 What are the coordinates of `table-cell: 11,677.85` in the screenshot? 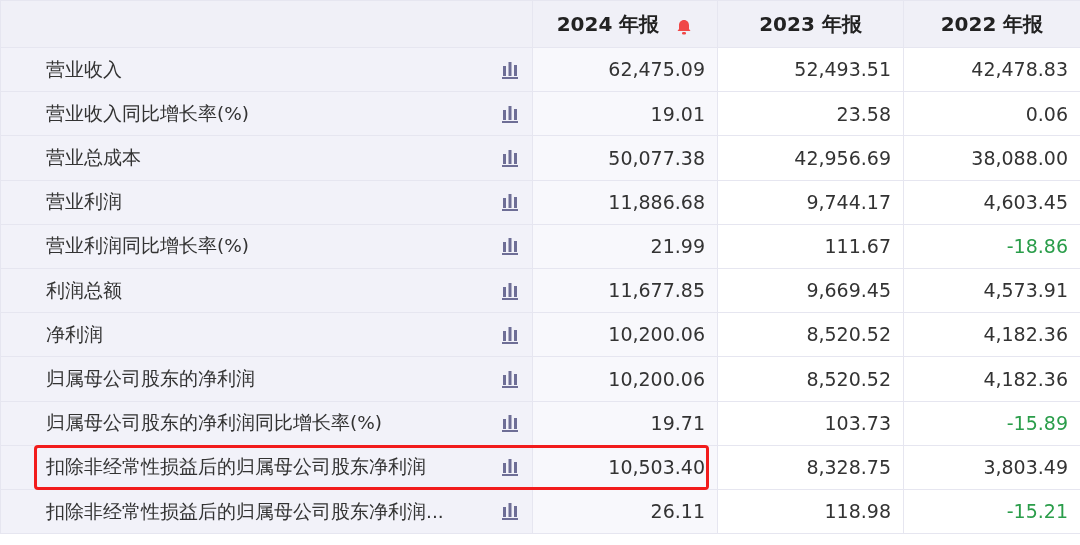 It's located at (625, 290).